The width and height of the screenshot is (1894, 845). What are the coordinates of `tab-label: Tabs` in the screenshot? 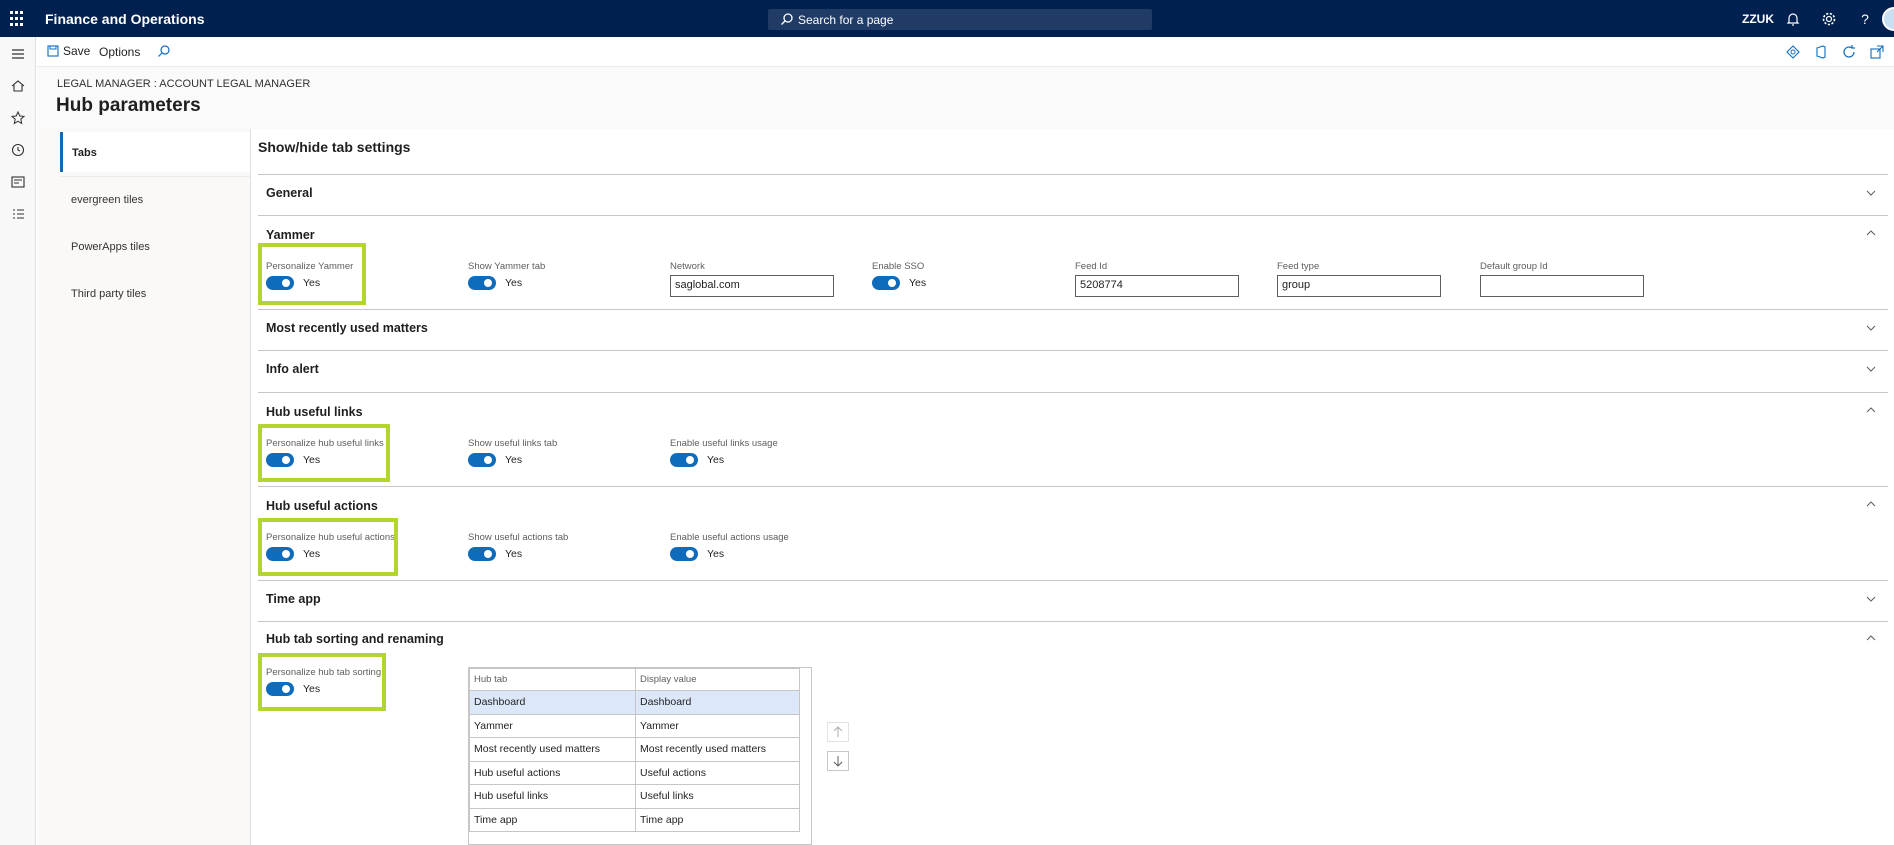 It's located at (84, 153).